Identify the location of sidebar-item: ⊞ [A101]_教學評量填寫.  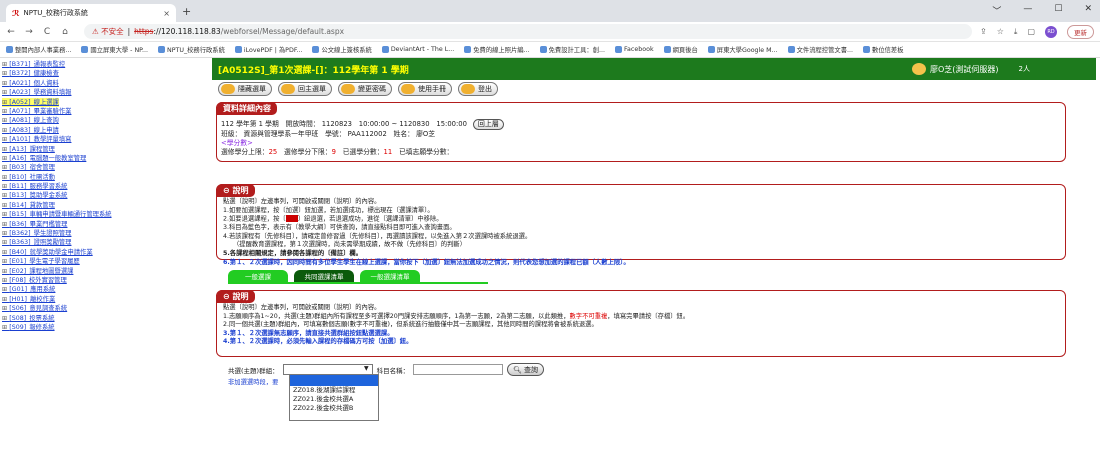
(104, 139).